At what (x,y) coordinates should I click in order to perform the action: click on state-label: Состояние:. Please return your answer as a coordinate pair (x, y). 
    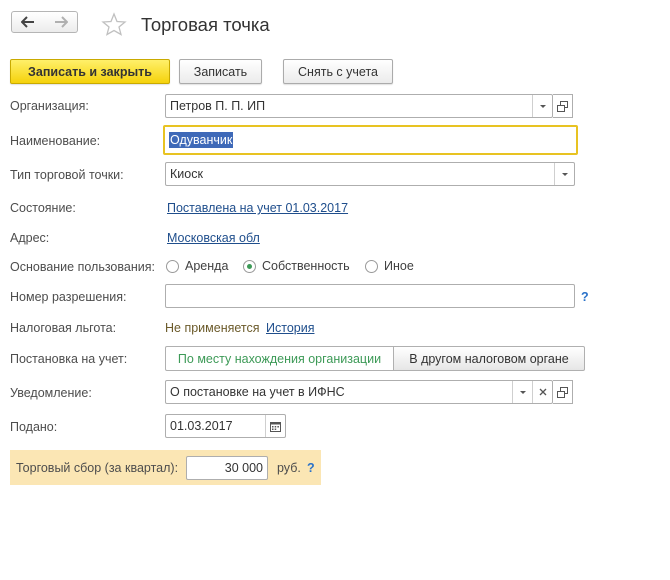
    Looking at the image, I should click on (43, 208).